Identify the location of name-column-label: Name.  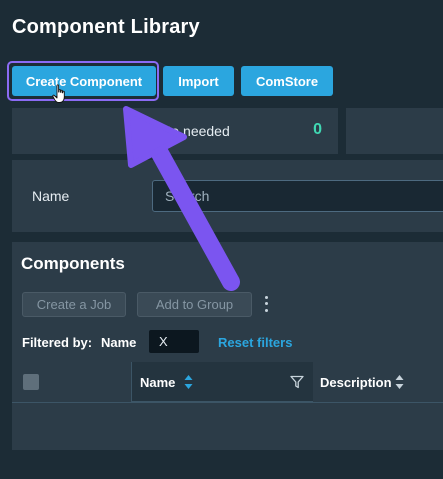
(158, 382).